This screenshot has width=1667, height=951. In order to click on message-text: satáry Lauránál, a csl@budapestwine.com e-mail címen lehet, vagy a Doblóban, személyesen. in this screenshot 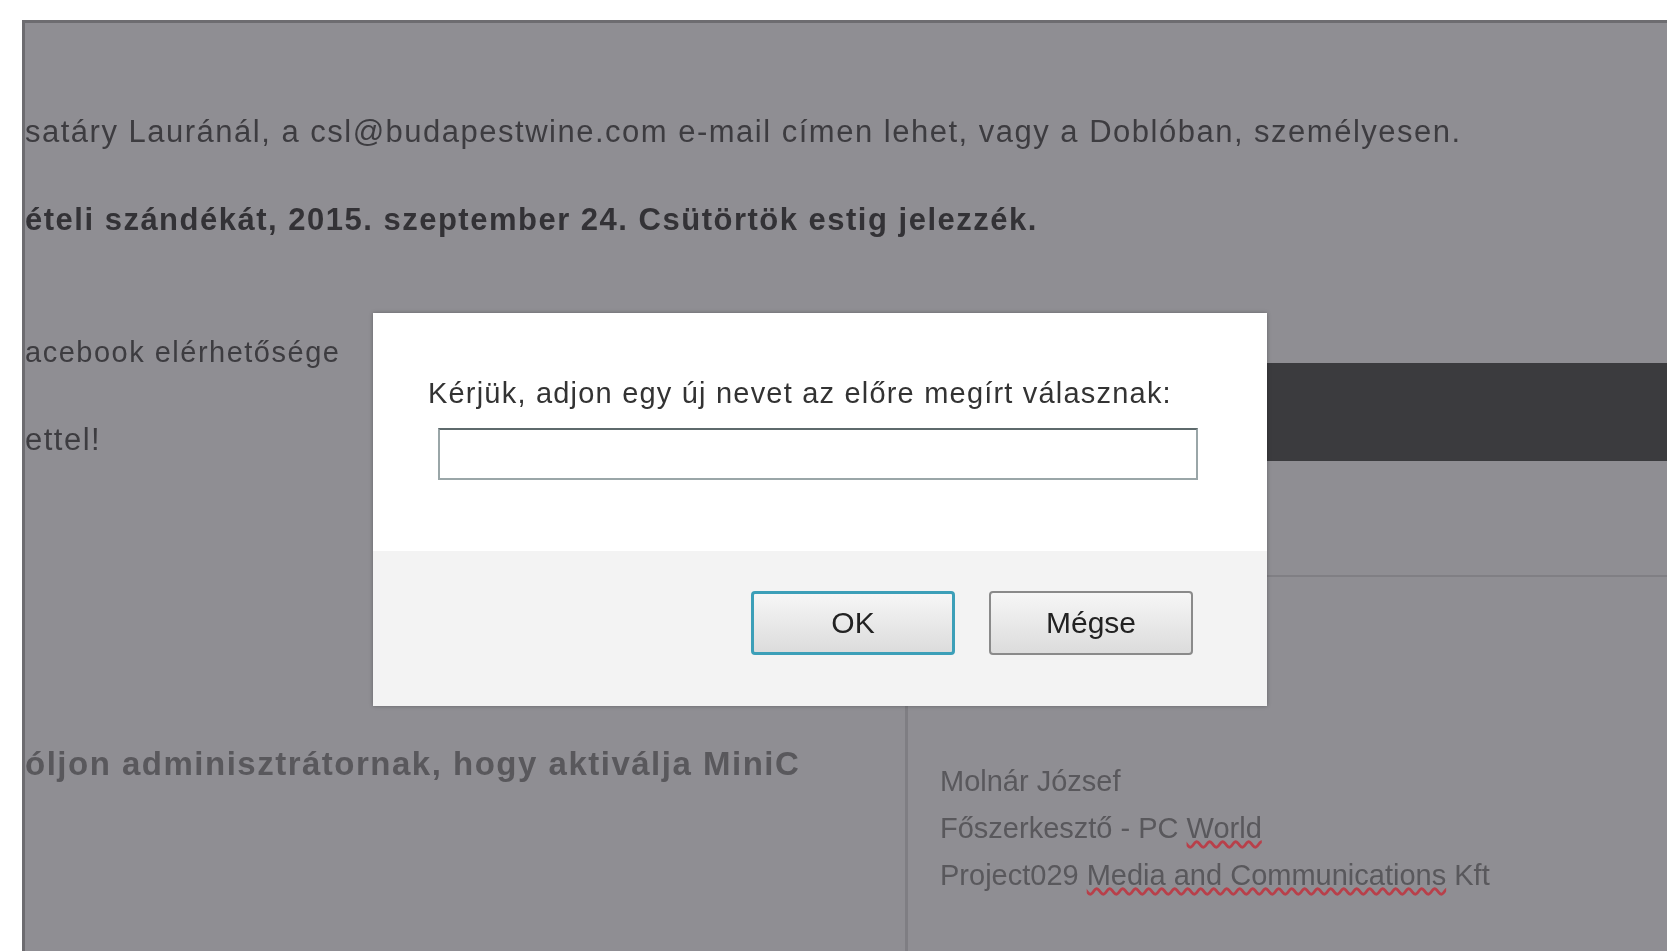, I will do `click(743, 132)`.